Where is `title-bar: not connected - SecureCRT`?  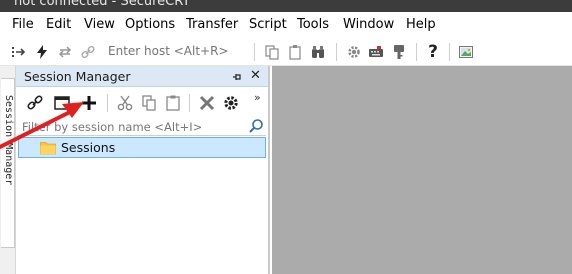
title-bar: not connected - SecureCRT is located at coordinates (286, 6).